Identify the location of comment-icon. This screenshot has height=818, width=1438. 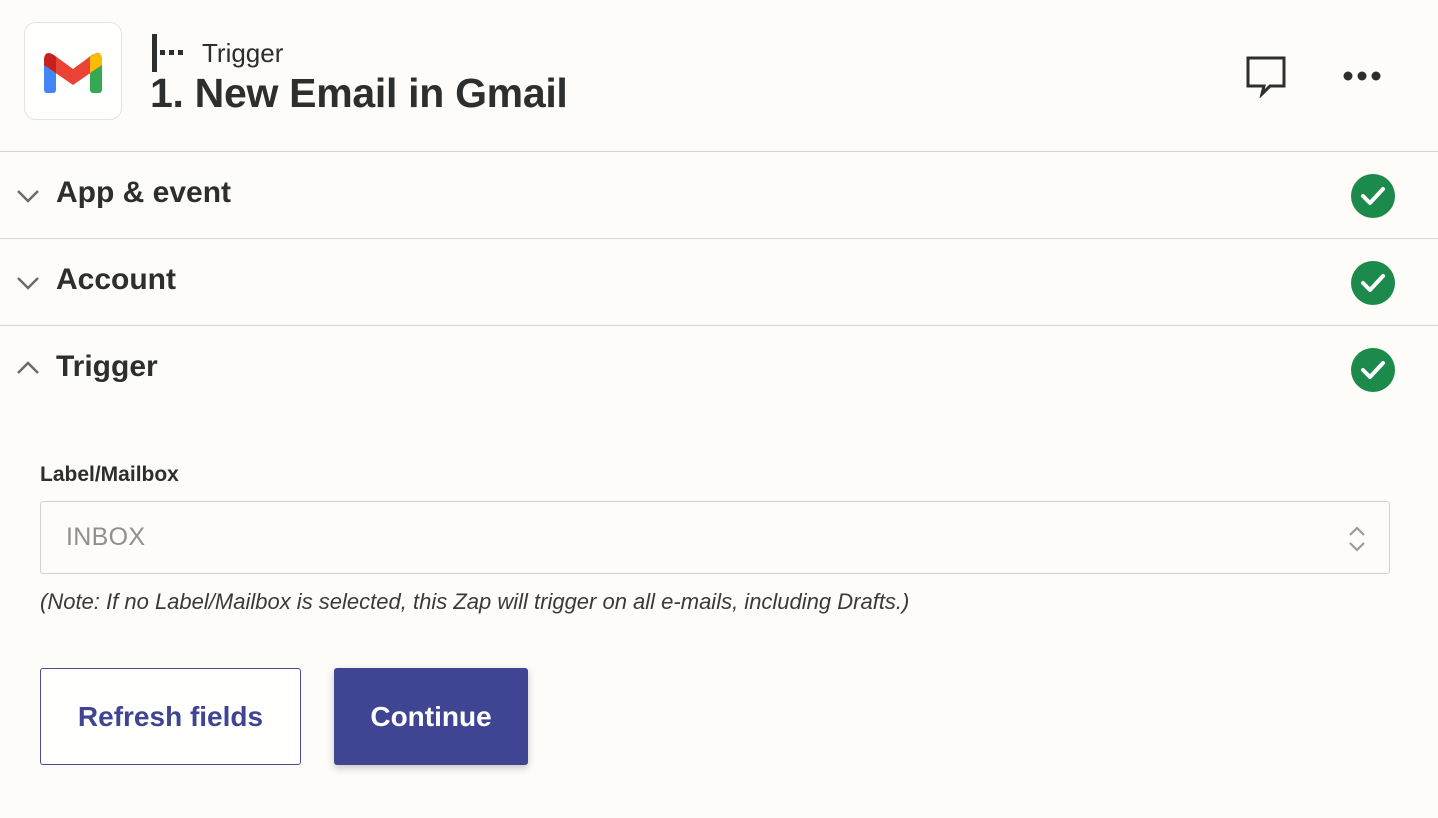
(1266, 77).